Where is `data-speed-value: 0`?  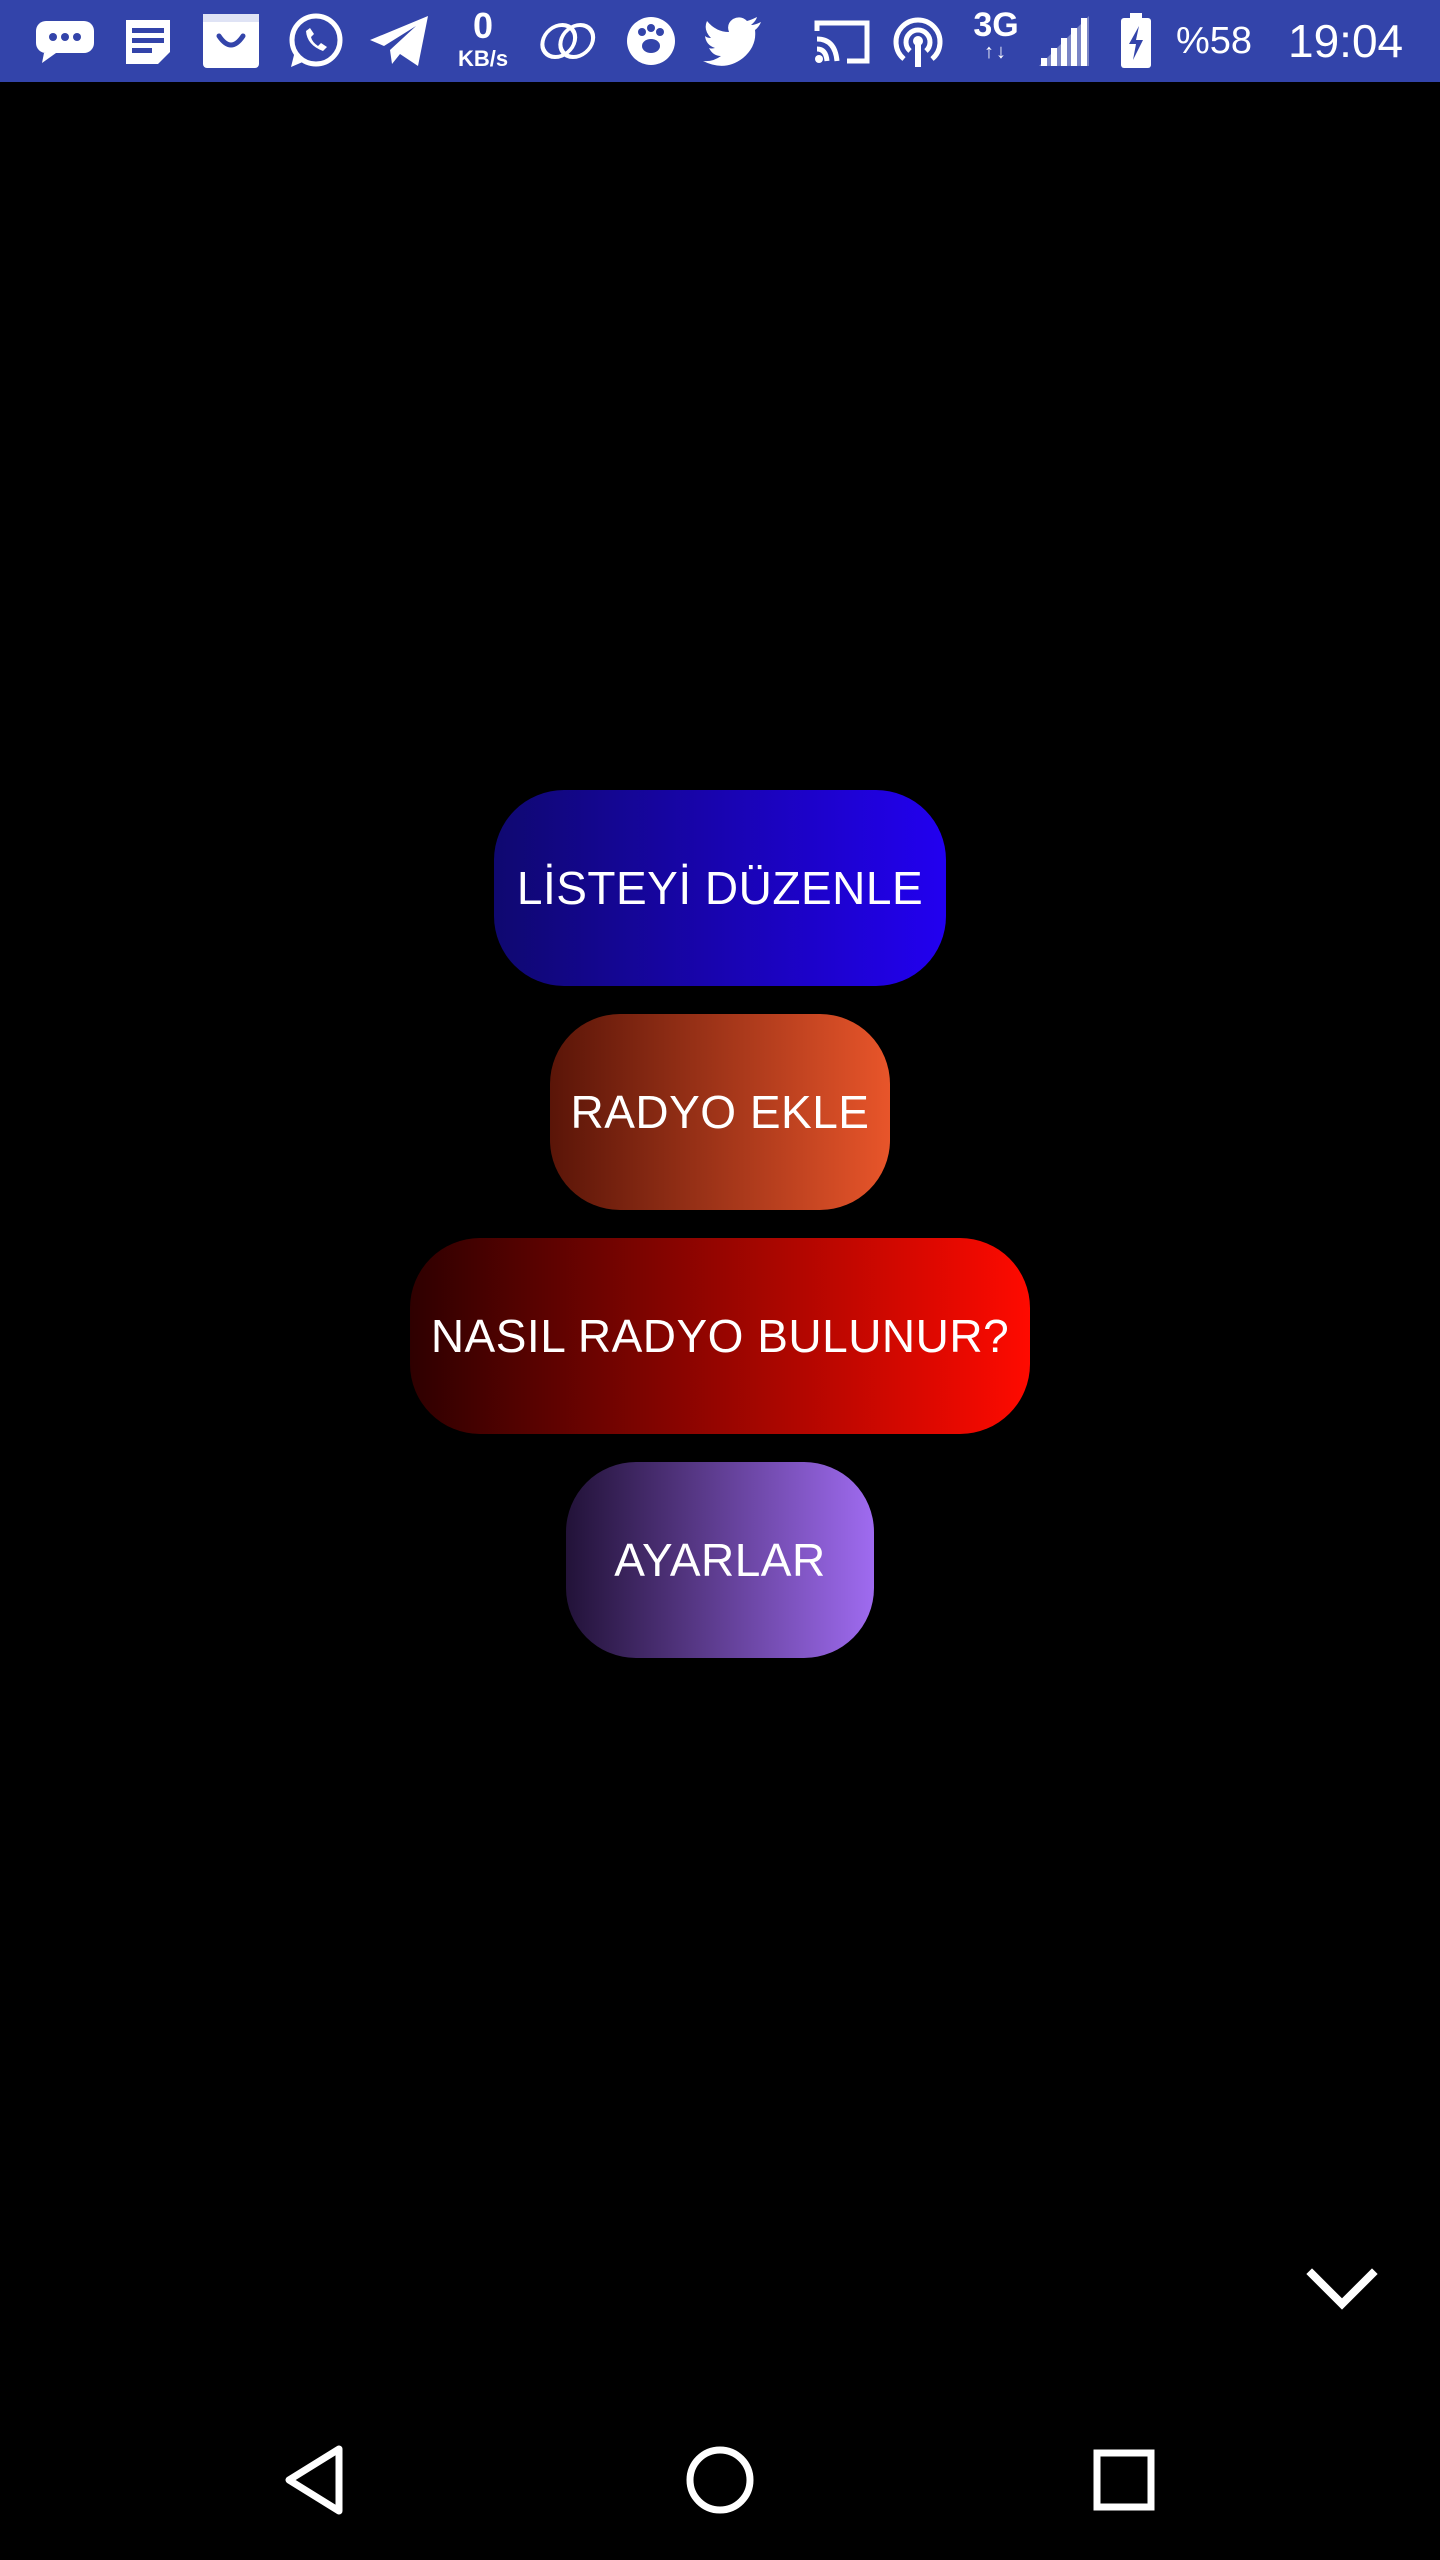 data-speed-value: 0 is located at coordinates (483, 25).